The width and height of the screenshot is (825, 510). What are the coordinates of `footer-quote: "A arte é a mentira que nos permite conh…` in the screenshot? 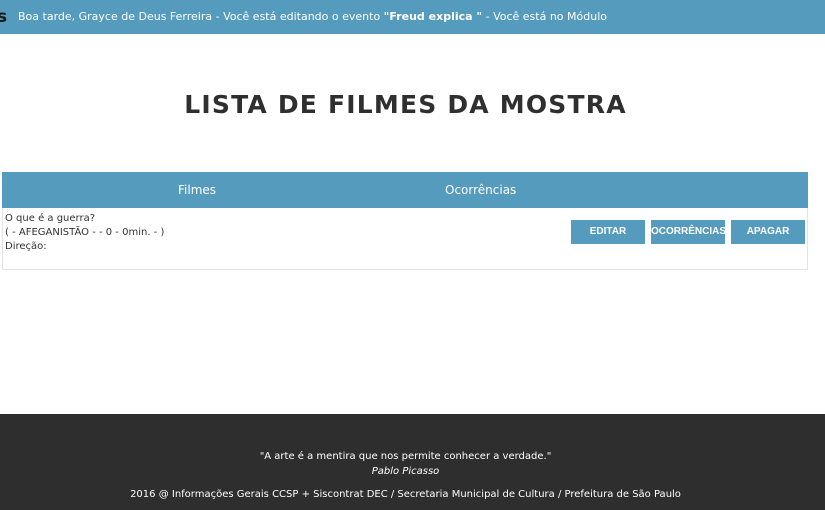 It's located at (405, 456).